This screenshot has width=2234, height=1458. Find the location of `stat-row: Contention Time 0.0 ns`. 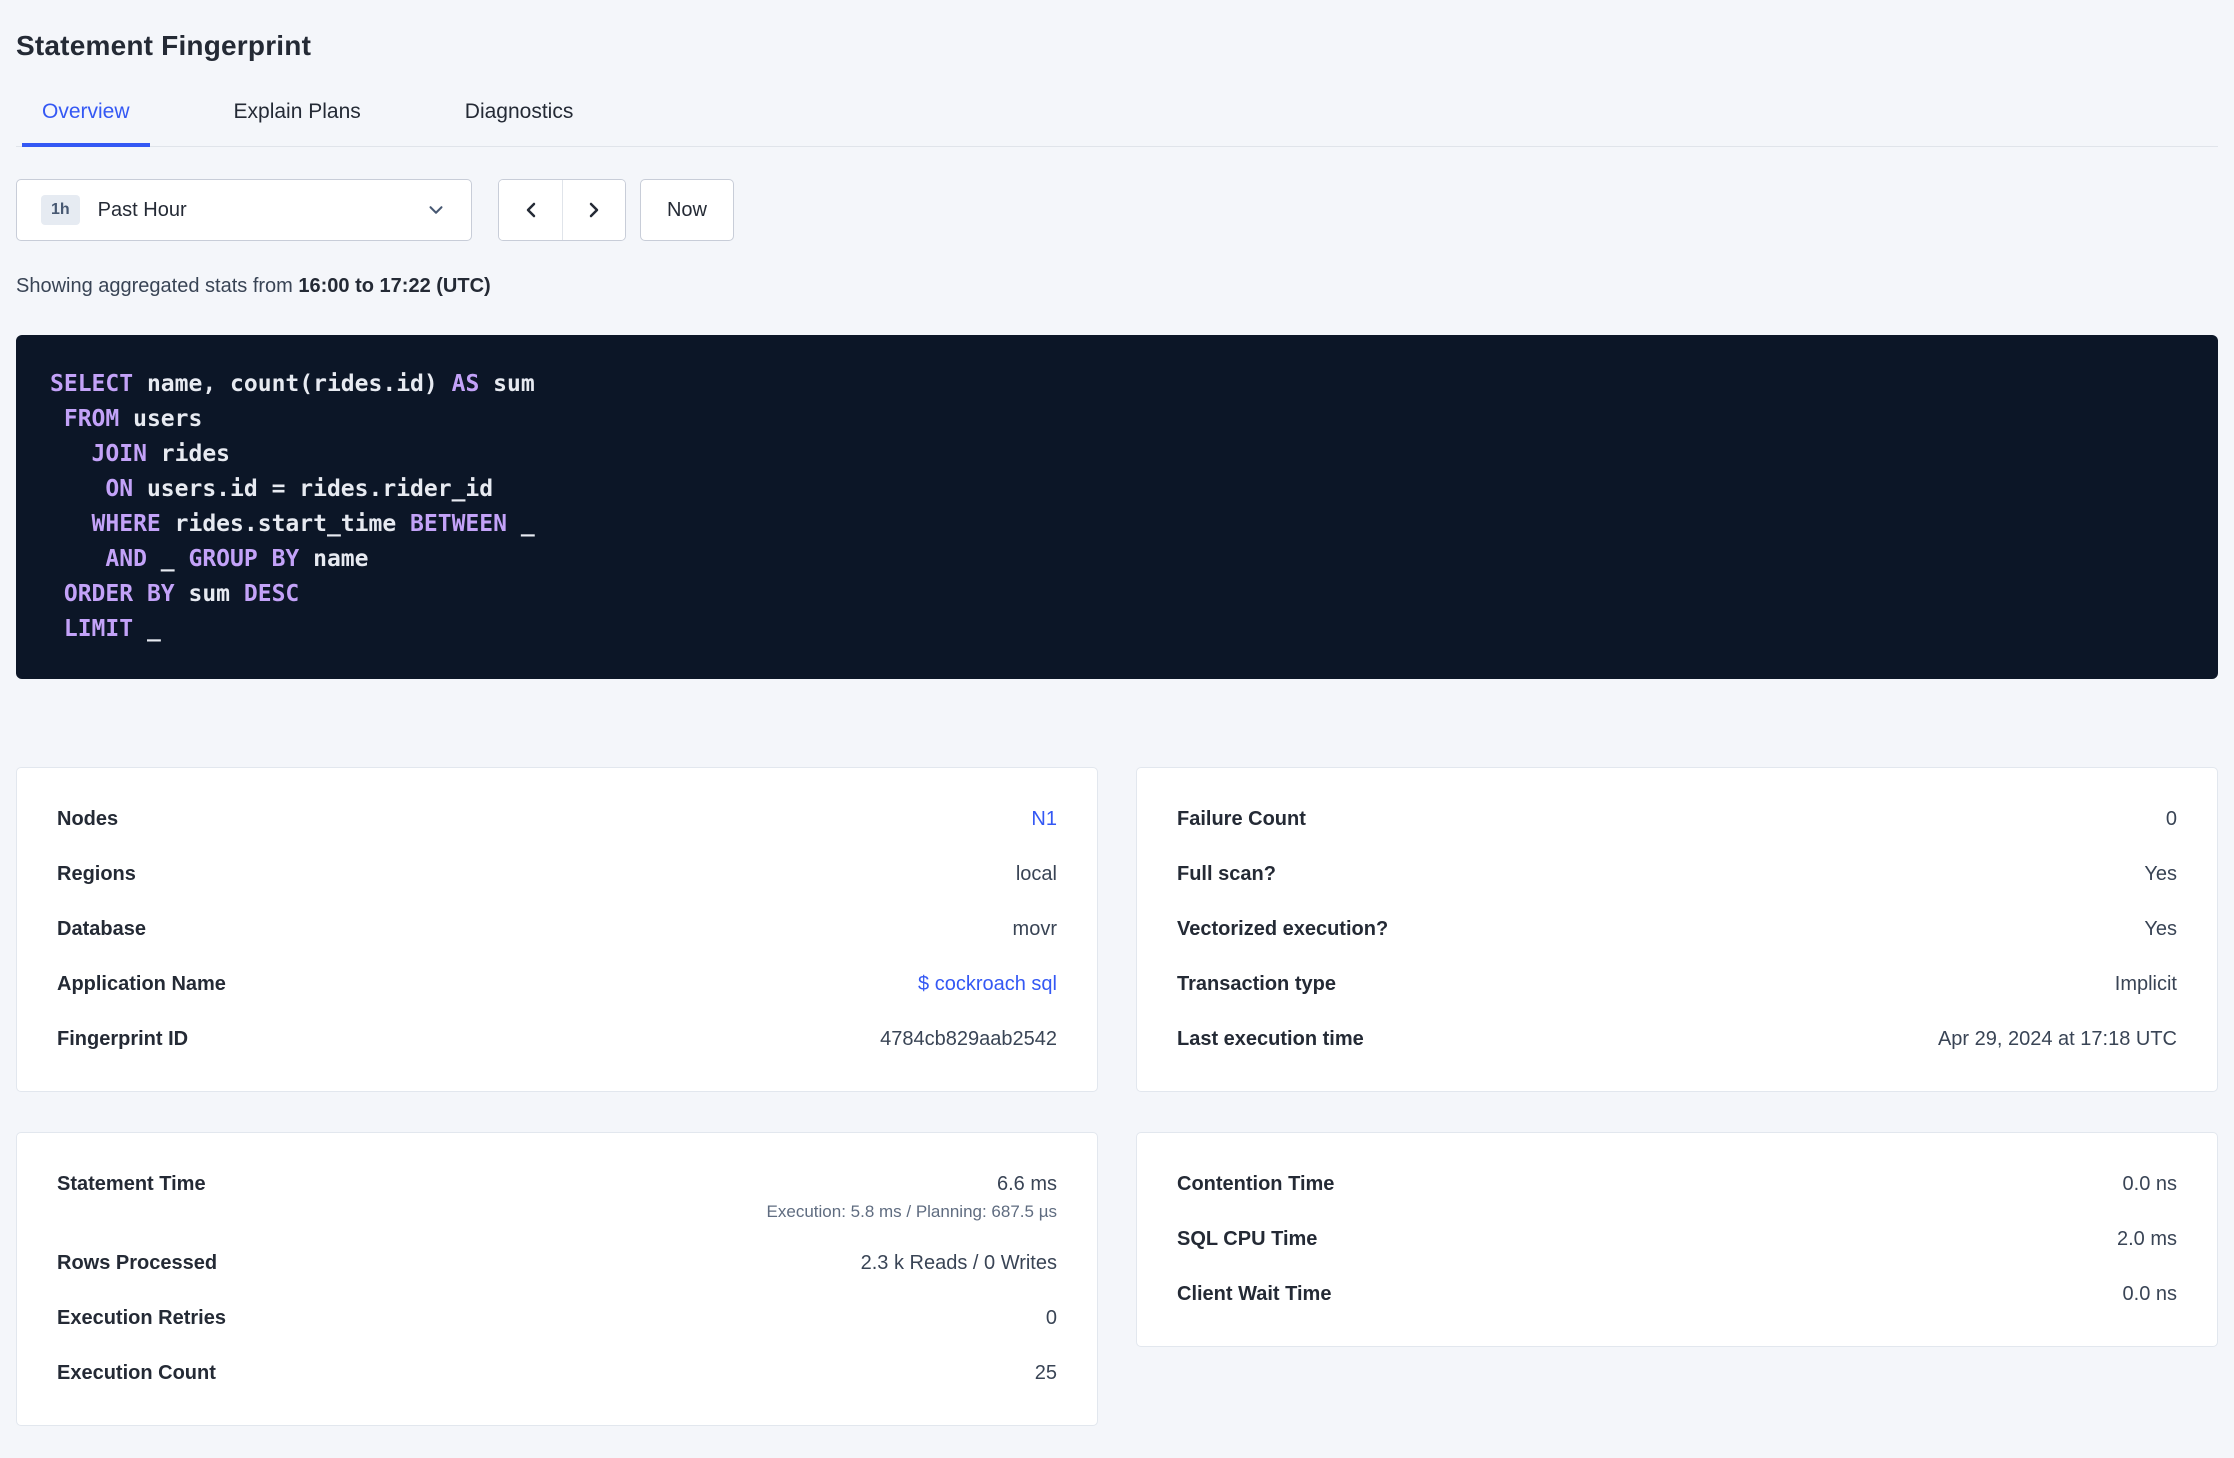

stat-row: Contention Time 0.0 ns is located at coordinates (1677, 1184).